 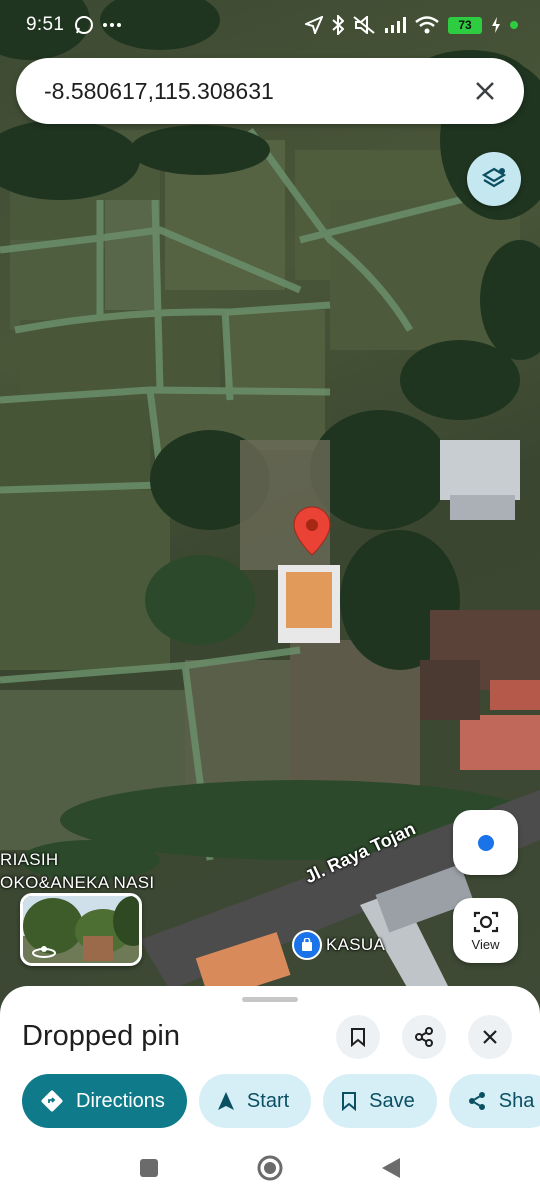 I want to click on close-sheet-button, so click(x=490, y=1037).